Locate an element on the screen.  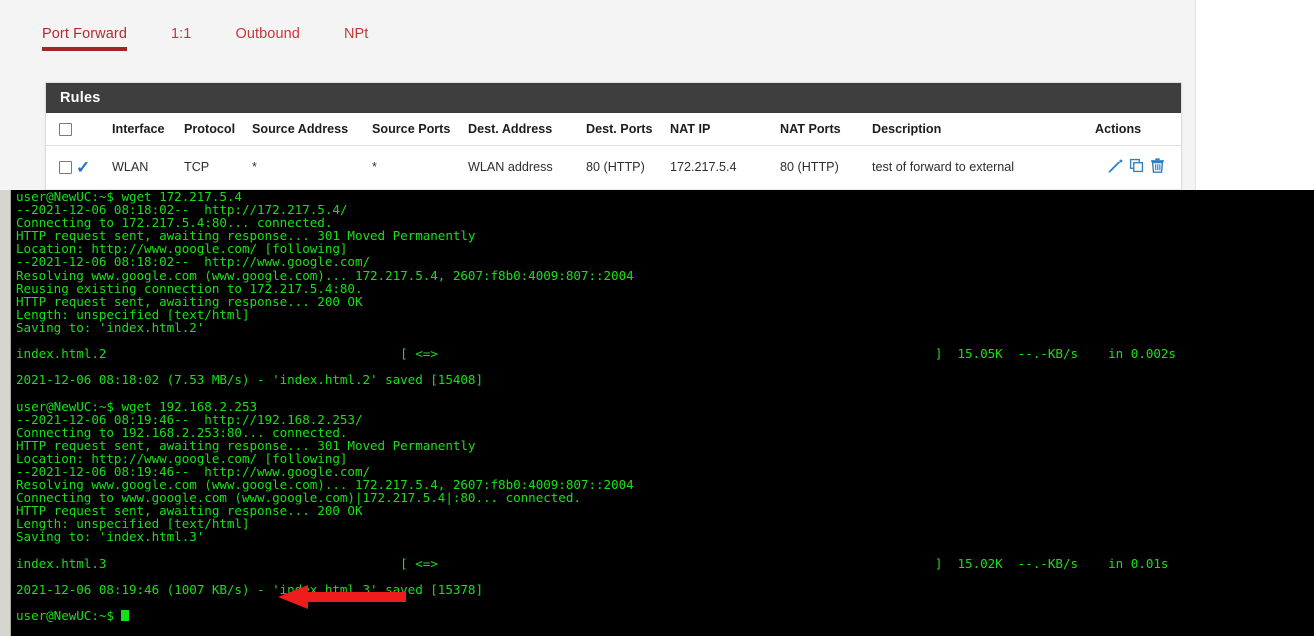
cell-source-address: * is located at coordinates (312, 167).